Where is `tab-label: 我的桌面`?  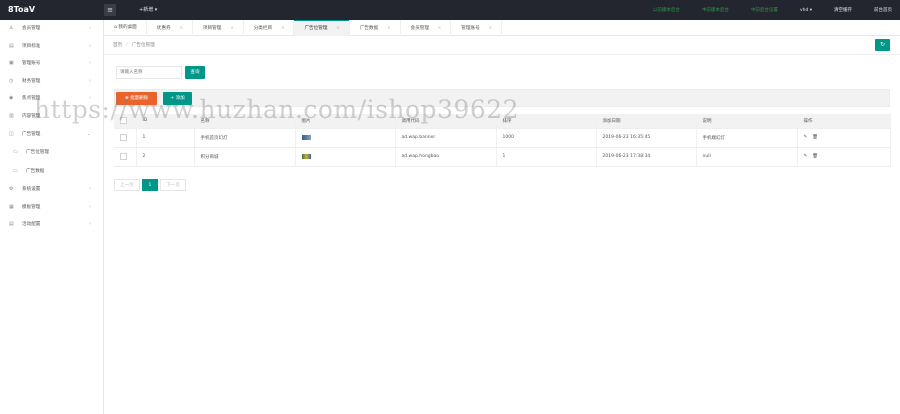 tab-label: 我的桌面 is located at coordinates (127, 27).